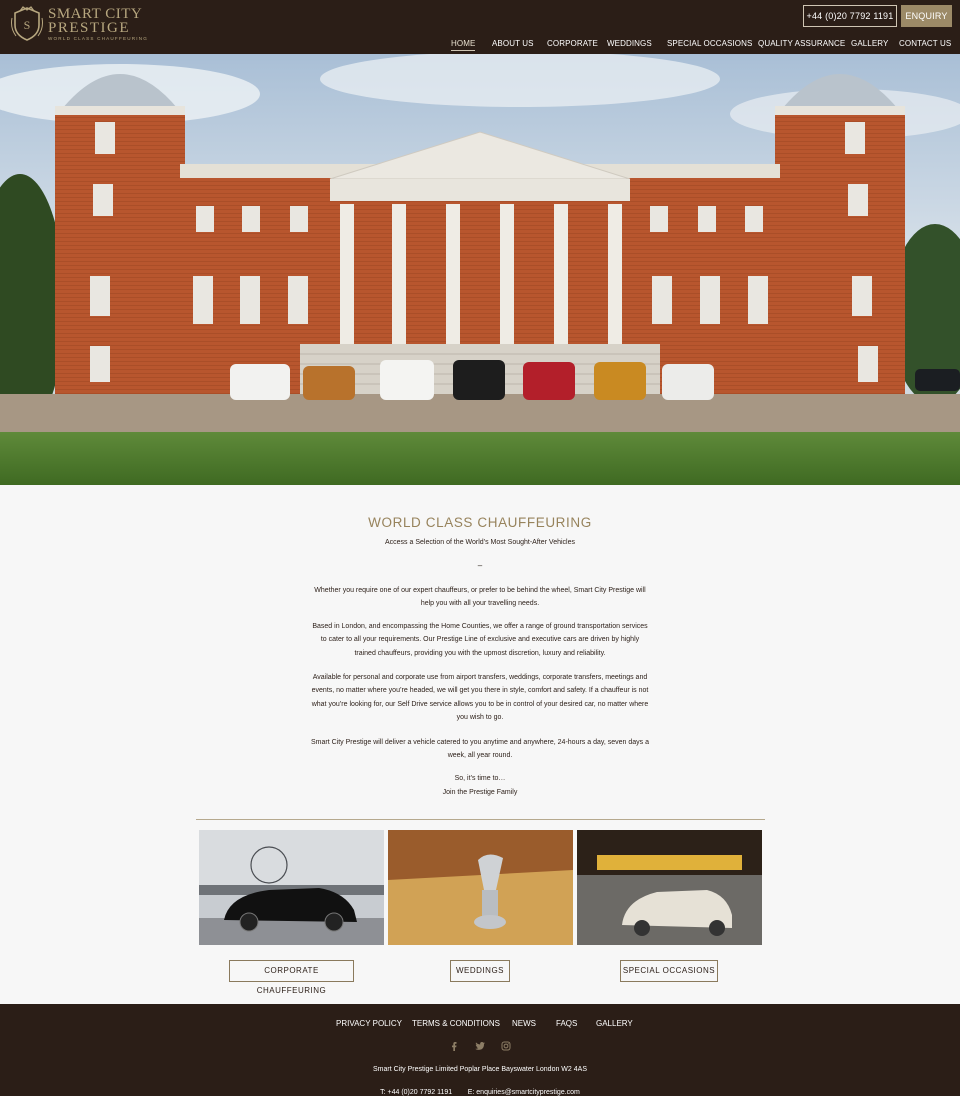 This screenshot has height=1096, width=960. What do you see at coordinates (480, 887) in the screenshot?
I see `weddings-thumbnail` at bounding box center [480, 887].